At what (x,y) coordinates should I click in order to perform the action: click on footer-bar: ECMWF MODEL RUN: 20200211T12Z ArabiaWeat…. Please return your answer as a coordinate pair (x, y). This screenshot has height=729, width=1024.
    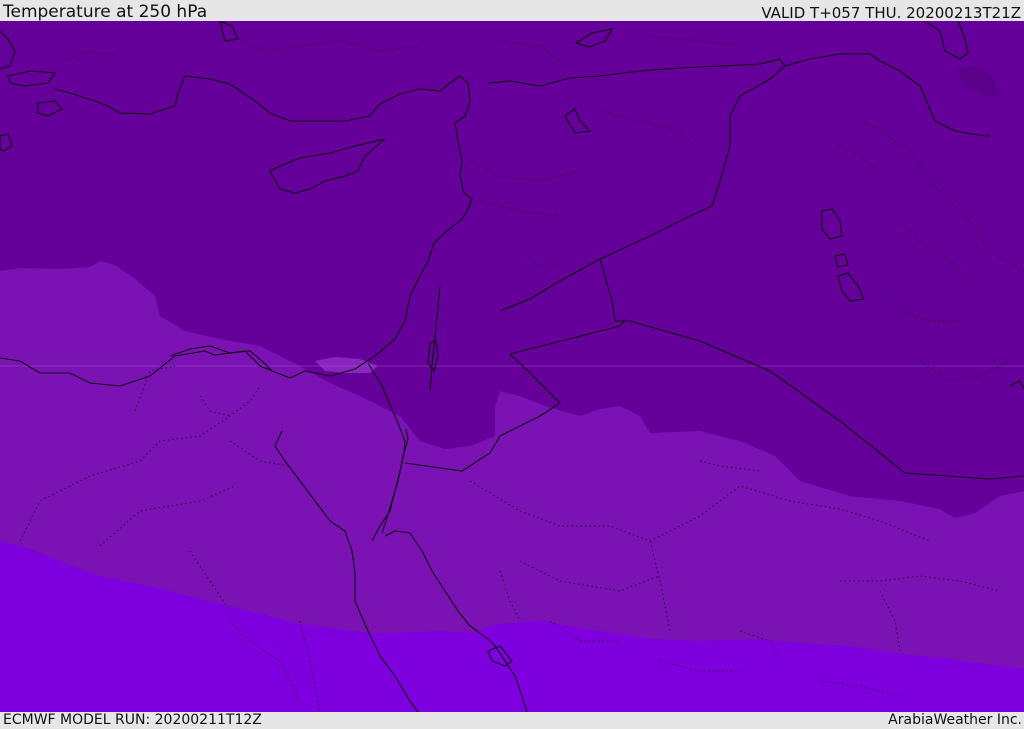
    Looking at the image, I should click on (512, 720).